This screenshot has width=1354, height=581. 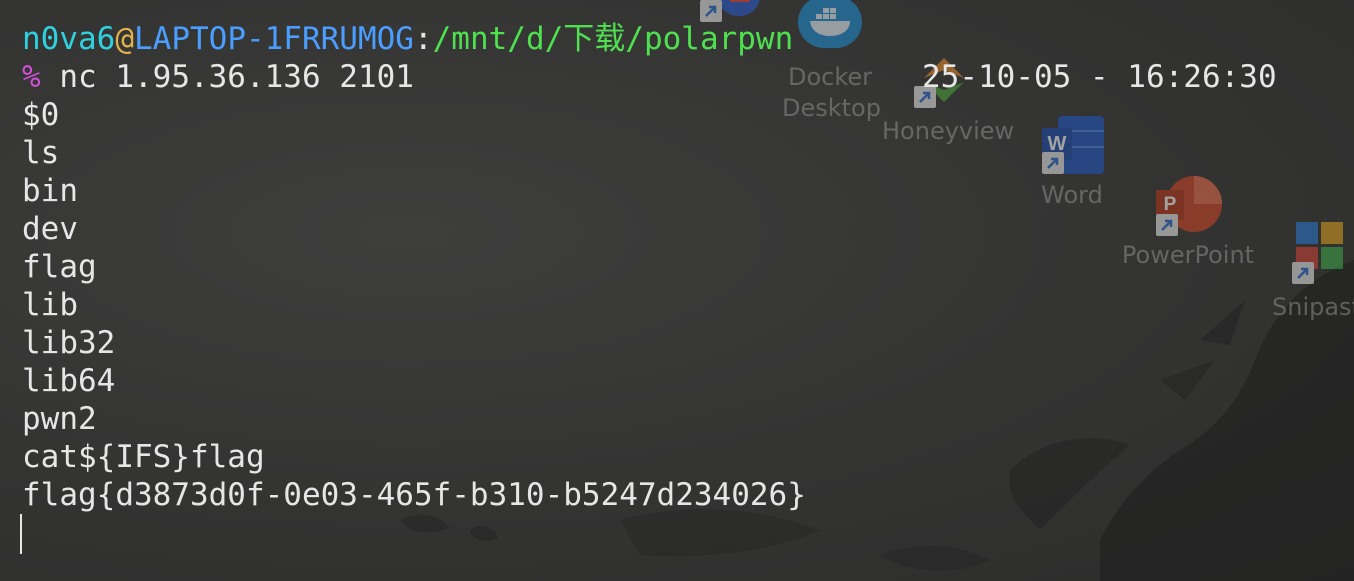 What do you see at coordinates (41, 153) in the screenshot?
I see `output-line: ls` at bounding box center [41, 153].